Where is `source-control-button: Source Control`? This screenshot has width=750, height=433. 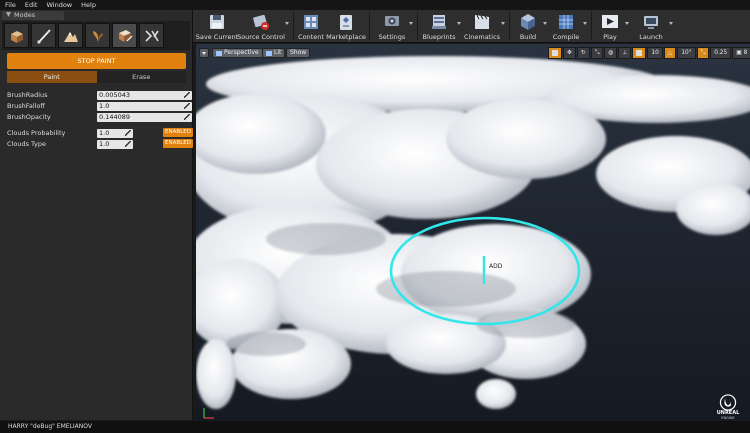
source-control-button: Source Control is located at coordinates (261, 26).